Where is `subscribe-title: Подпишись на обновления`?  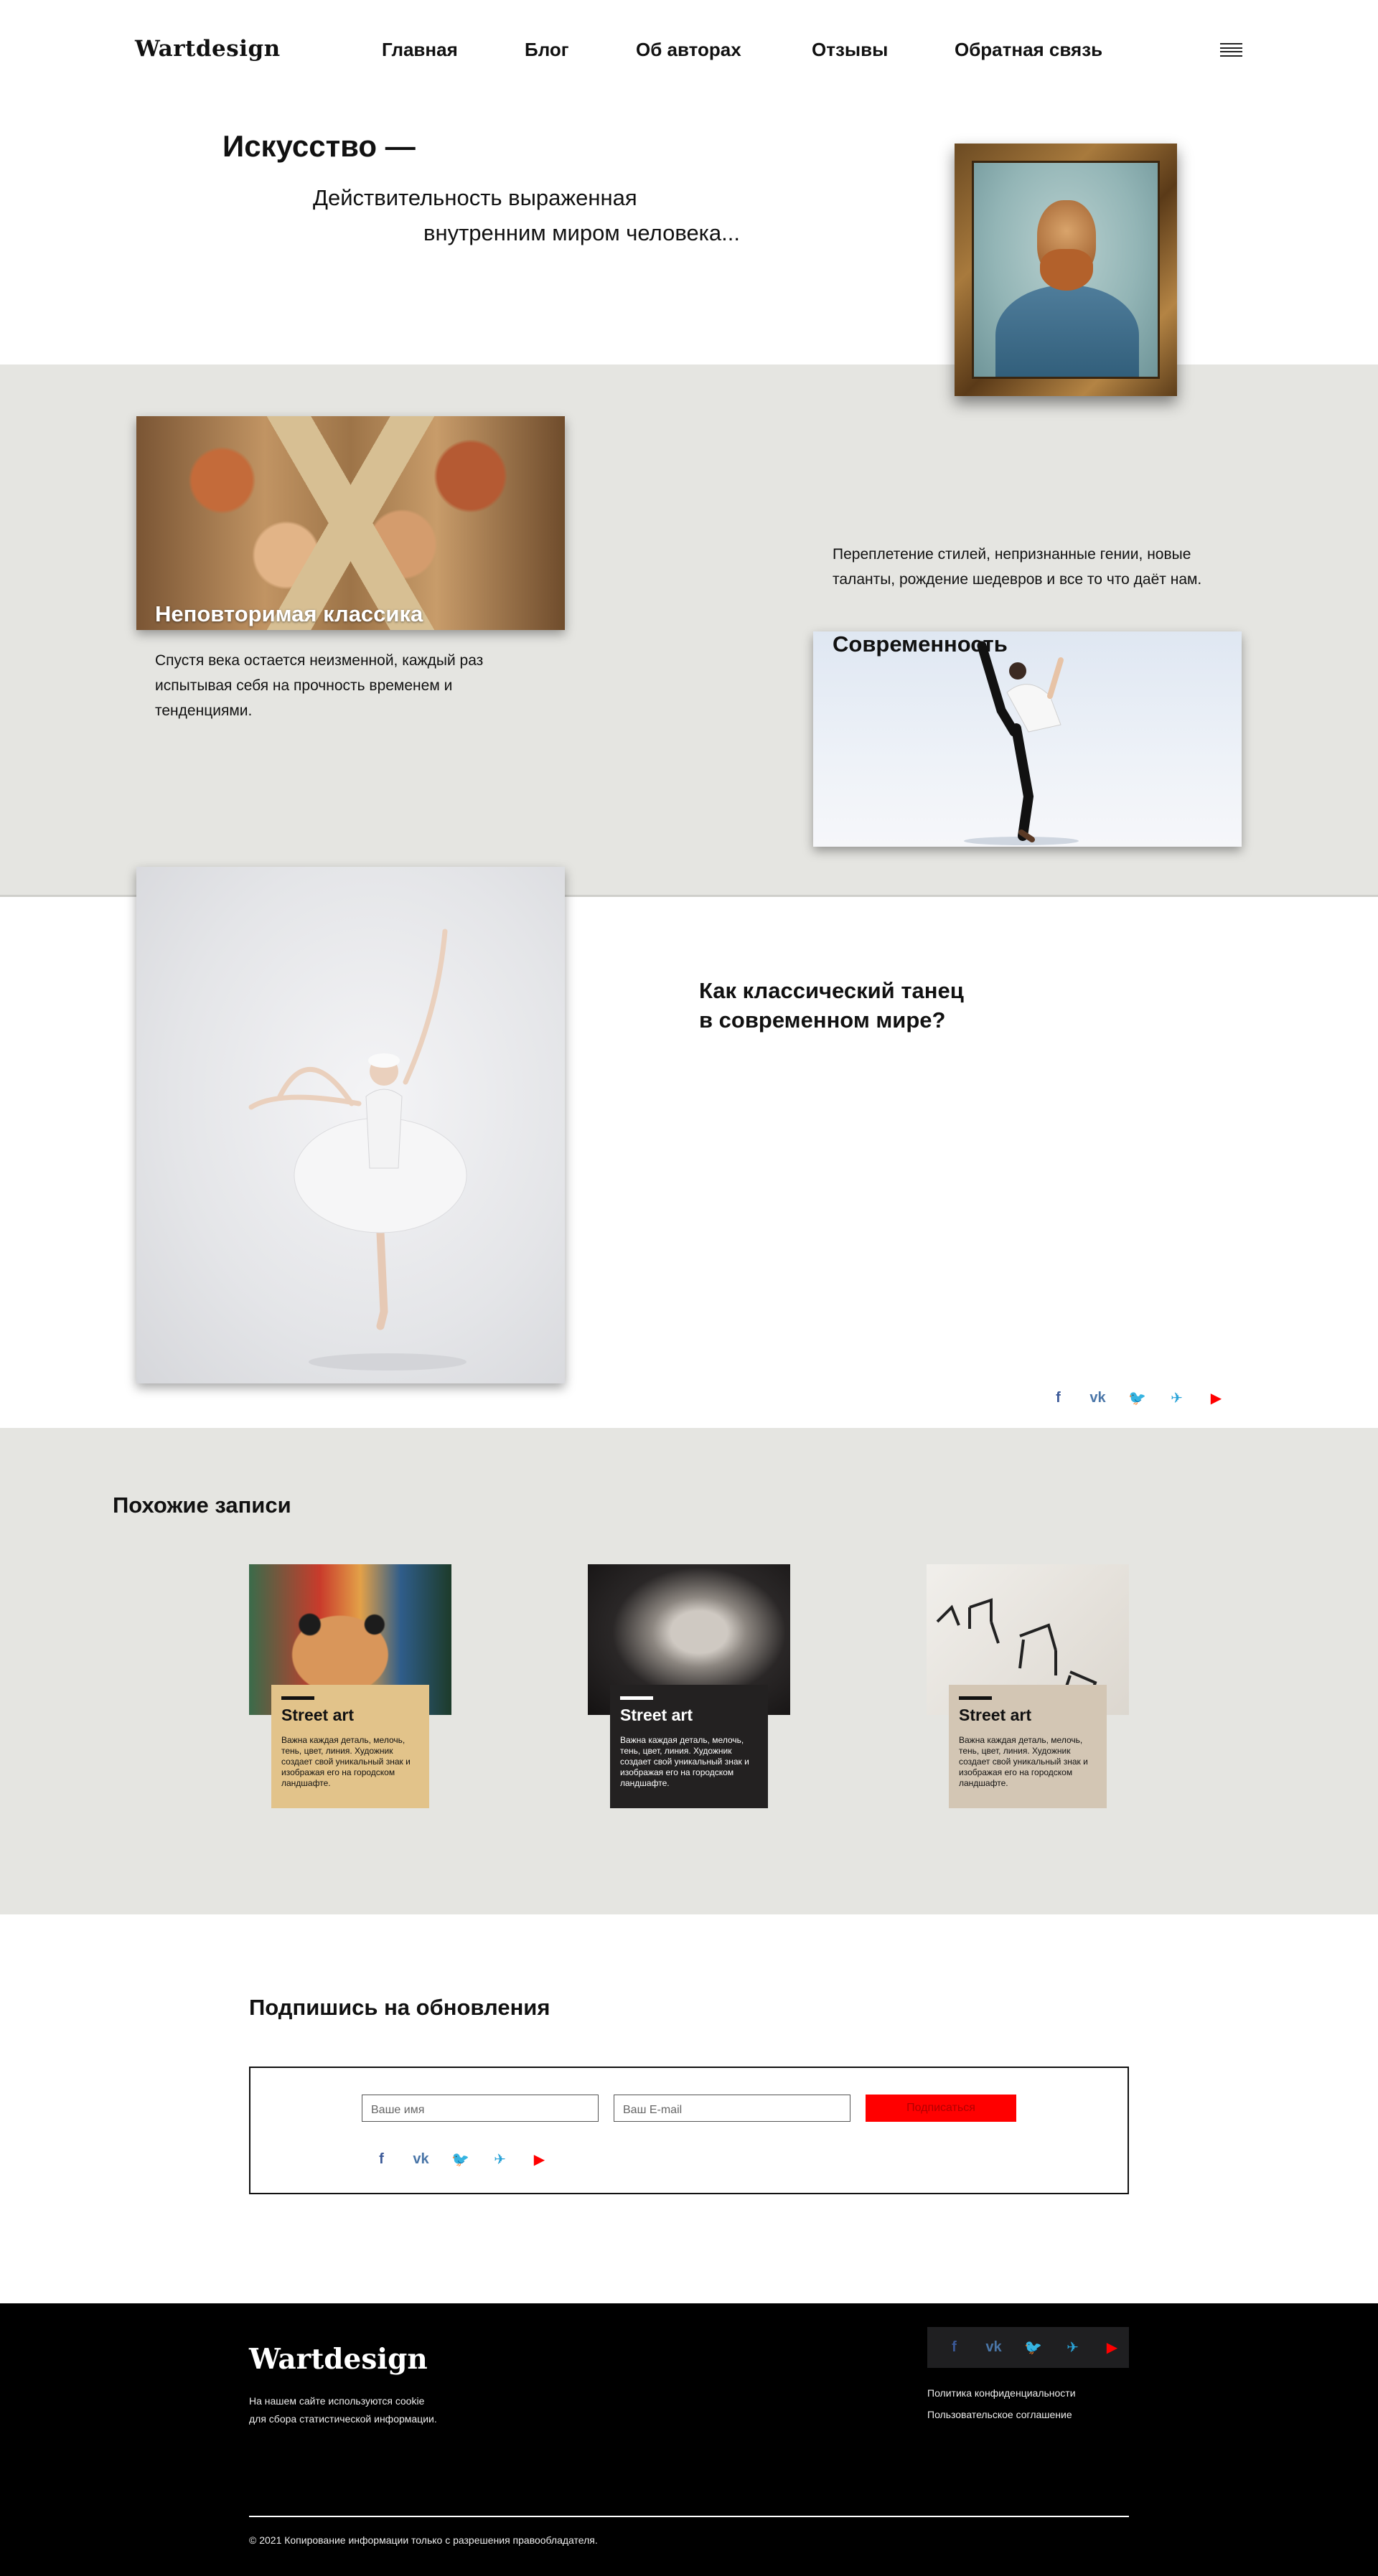
subscribe-title: Подпишись на обновления is located at coordinates (399, 2007).